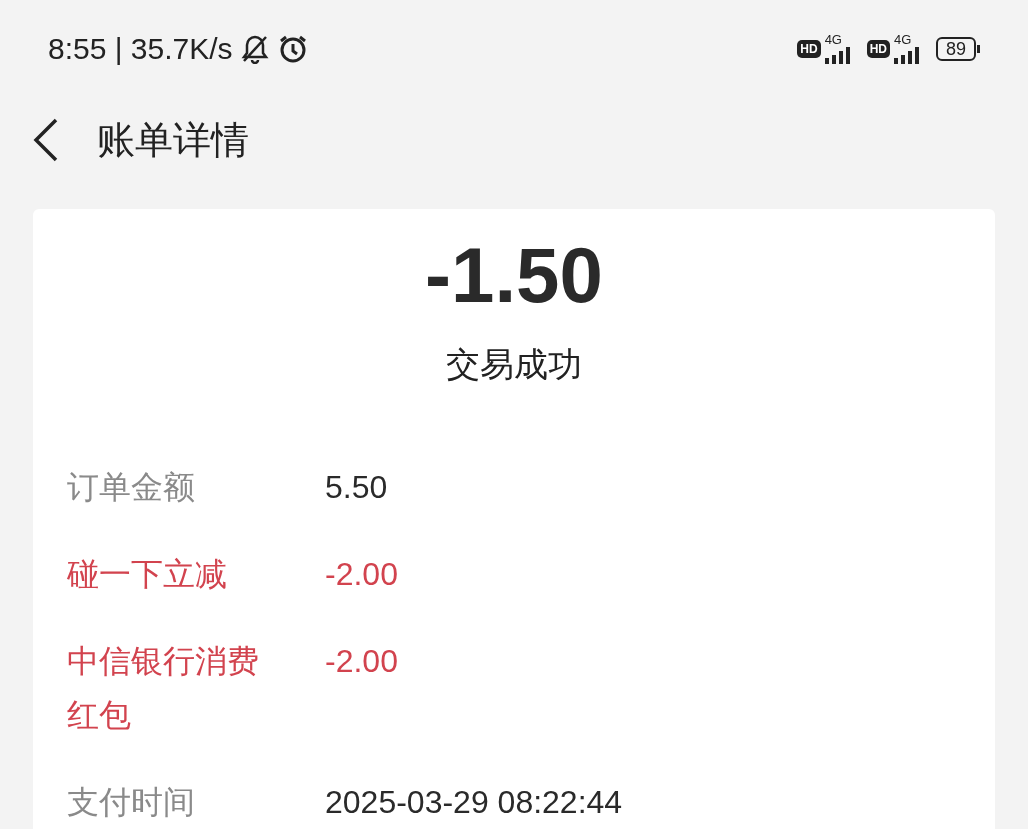 This screenshot has height=829, width=1028. Describe the element at coordinates (147, 574) in the screenshot. I see `detail-label: 碰一下立减` at that location.